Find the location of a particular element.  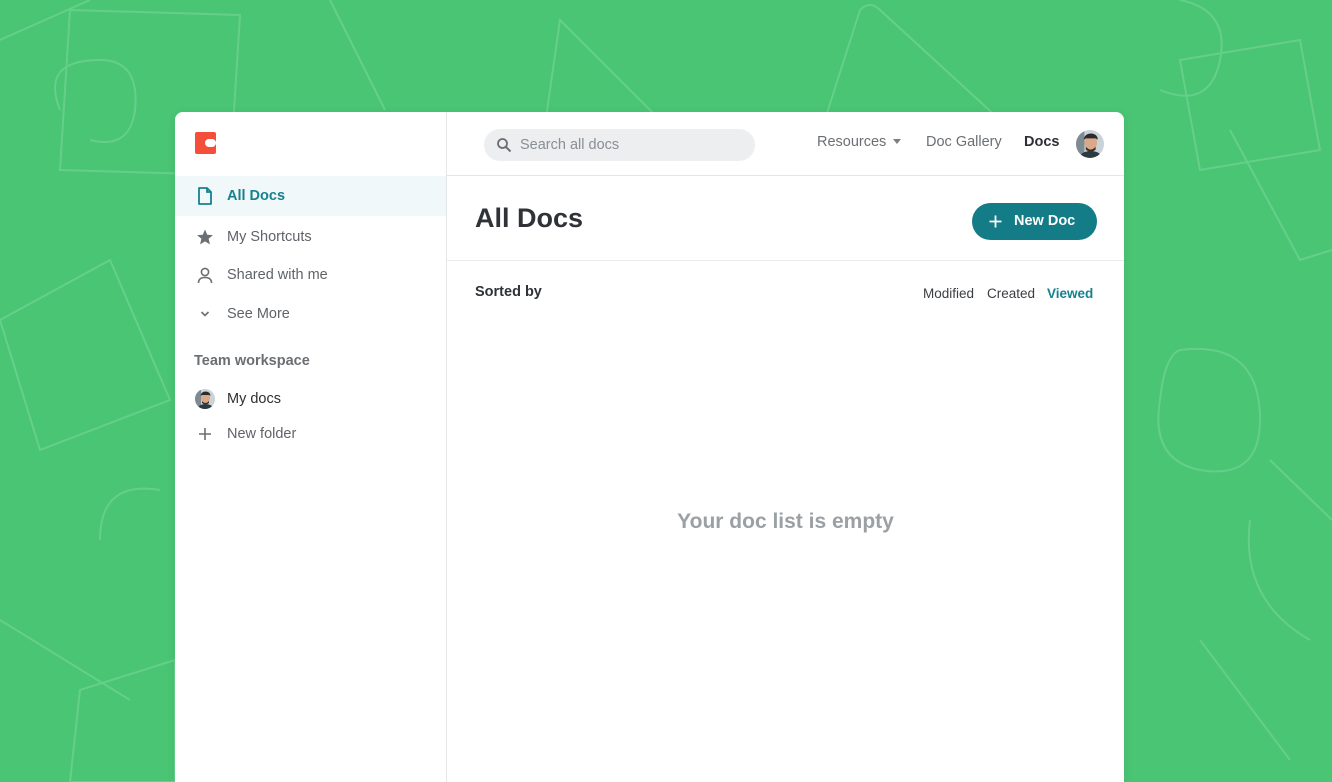

search-icon is located at coordinates (504, 145).